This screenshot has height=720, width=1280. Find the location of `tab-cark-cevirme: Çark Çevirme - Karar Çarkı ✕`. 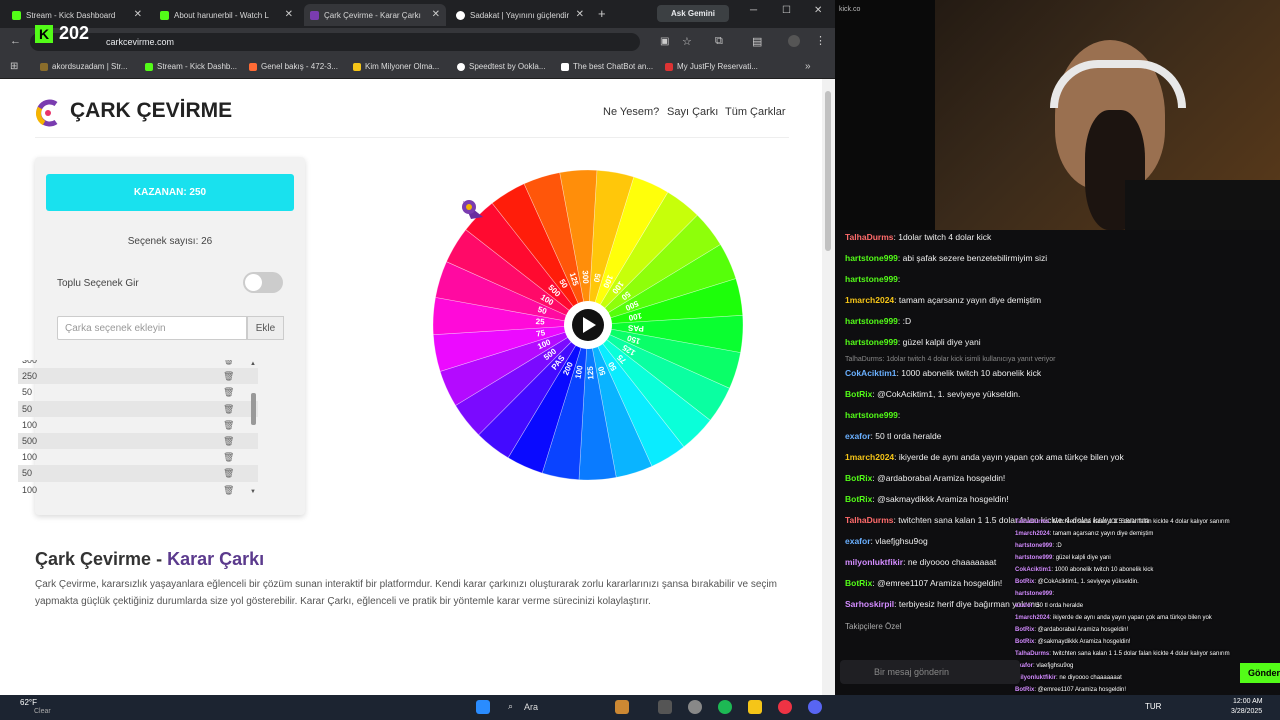

tab-cark-cevirme: Çark Çevirme - Karar Çarkı ✕ is located at coordinates (375, 15).